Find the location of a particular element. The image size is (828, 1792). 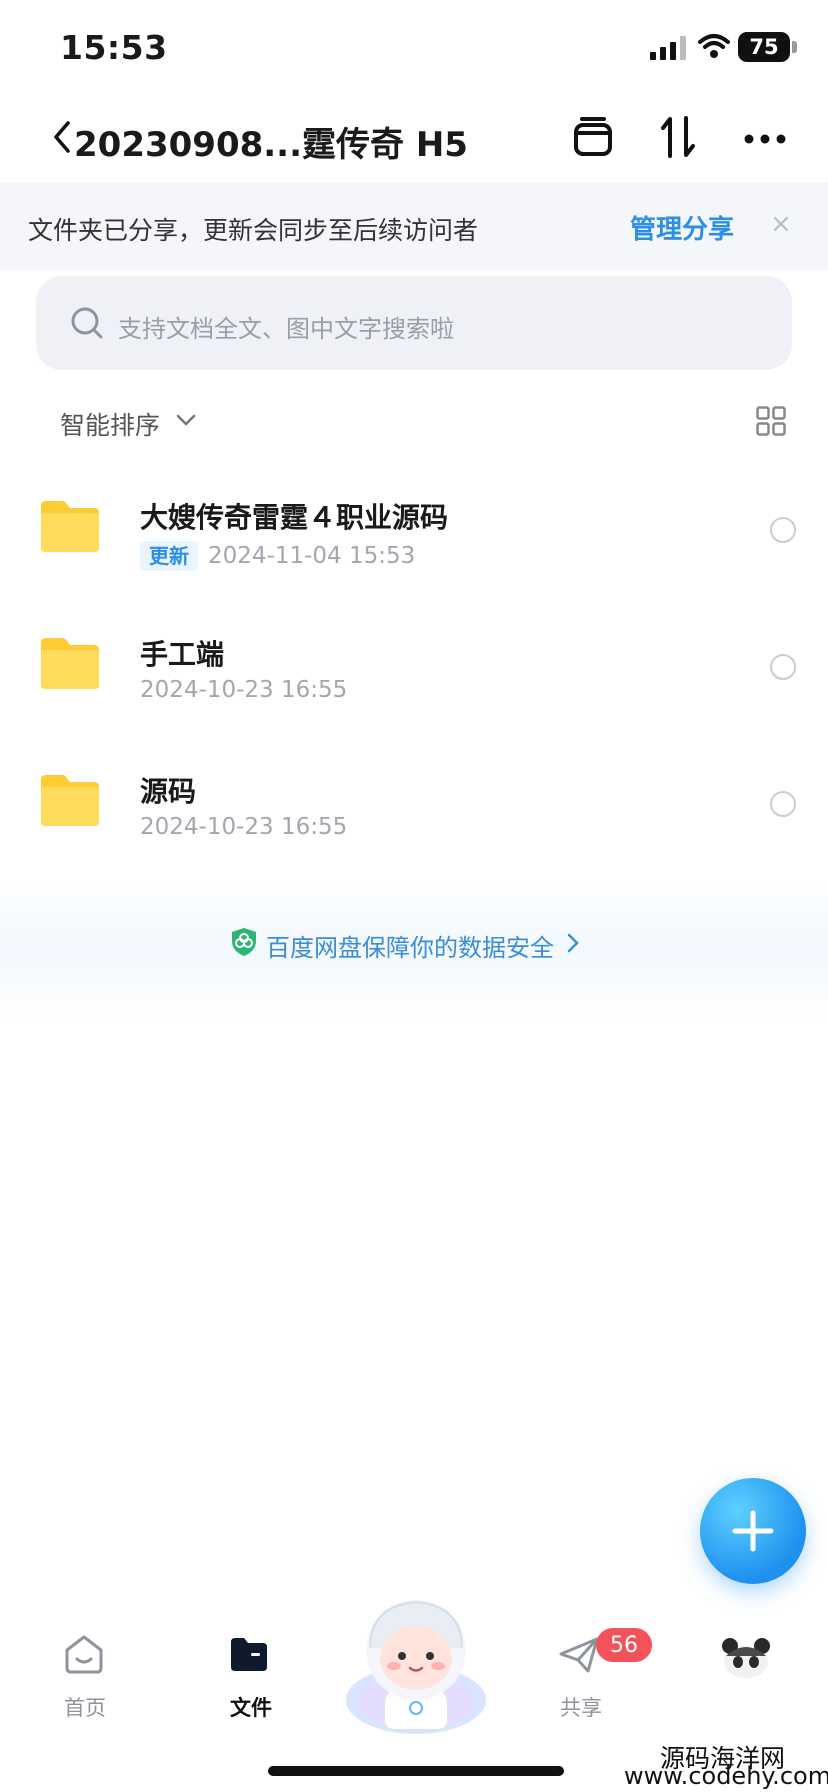

tab-share-label: 共享 is located at coordinates (581, 1708).